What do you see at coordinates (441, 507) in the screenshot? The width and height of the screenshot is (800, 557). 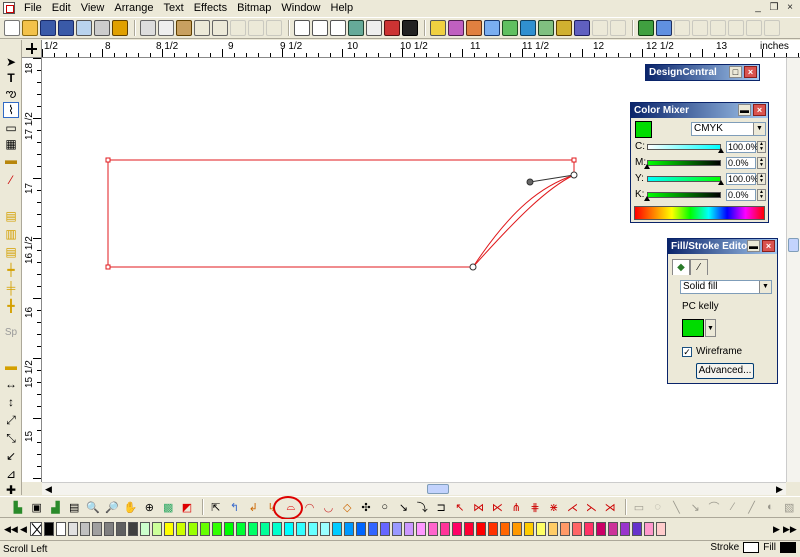 I see `node-close-icon: ⊐` at bounding box center [441, 507].